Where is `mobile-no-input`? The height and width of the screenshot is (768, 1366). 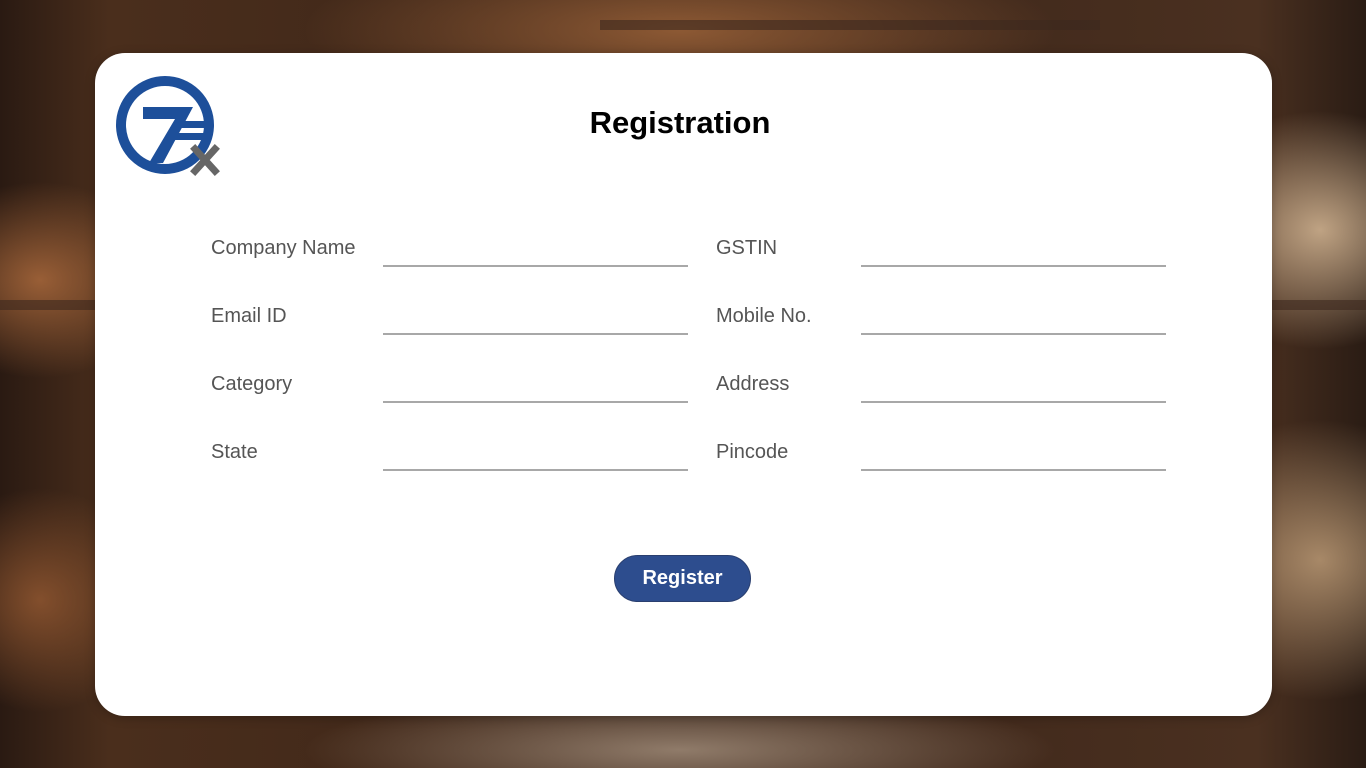 mobile-no-input is located at coordinates (1013, 320).